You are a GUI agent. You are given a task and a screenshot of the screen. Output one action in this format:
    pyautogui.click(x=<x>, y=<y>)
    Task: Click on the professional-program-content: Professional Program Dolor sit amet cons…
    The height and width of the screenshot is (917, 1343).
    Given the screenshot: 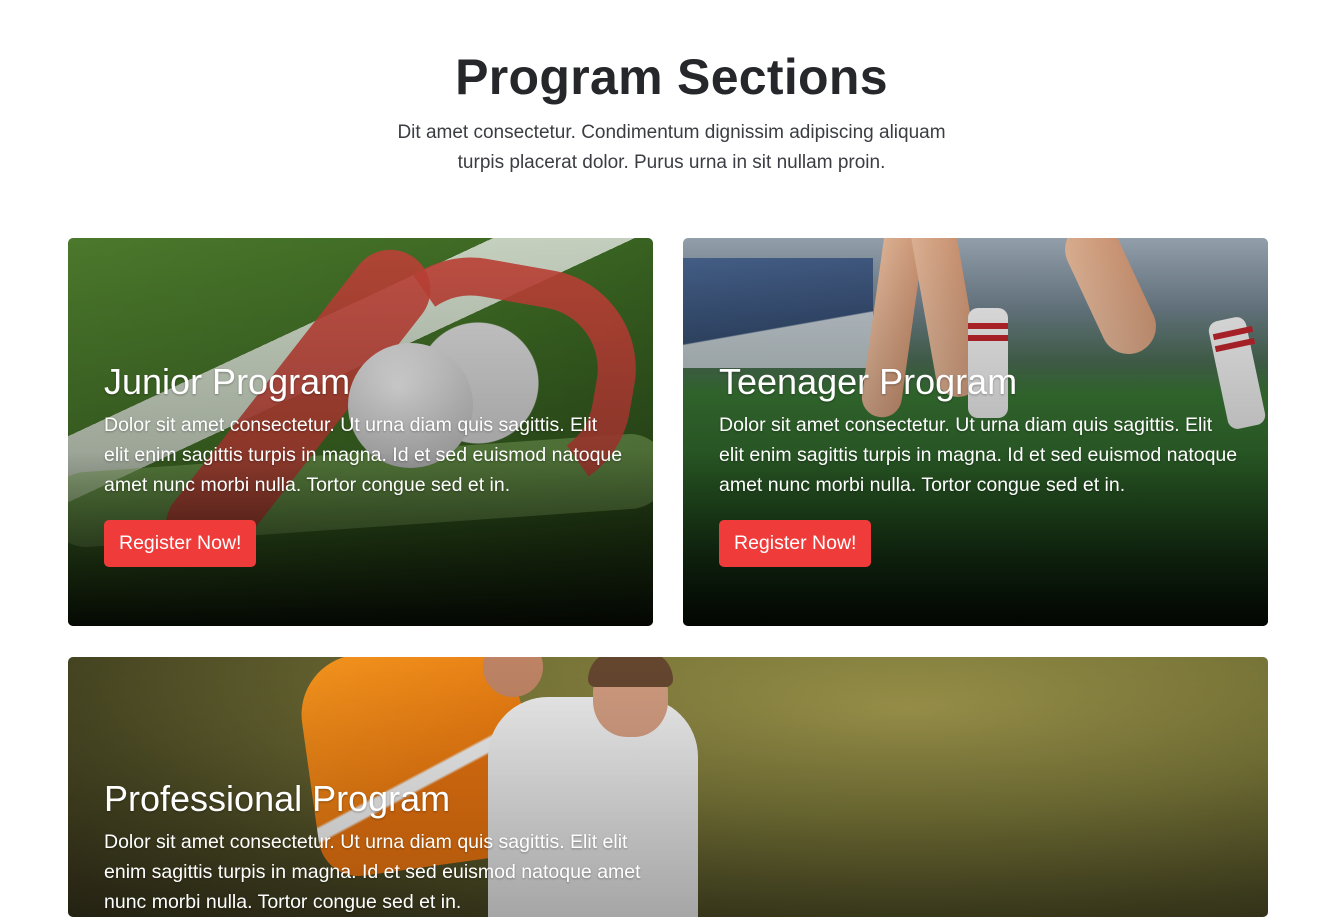 What is the action you would take?
    pyautogui.click(x=671, y=847)
    